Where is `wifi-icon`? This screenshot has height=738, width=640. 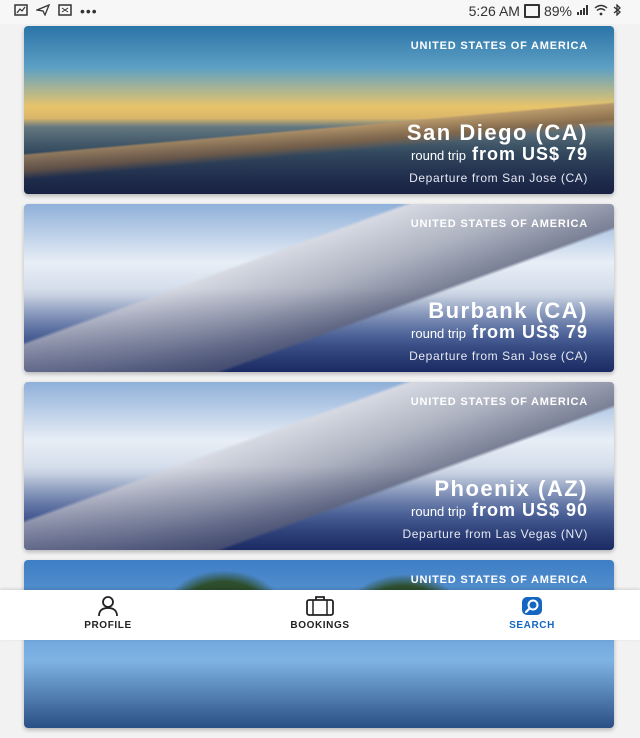
wifi-icon is located at coordinates (601, 11).